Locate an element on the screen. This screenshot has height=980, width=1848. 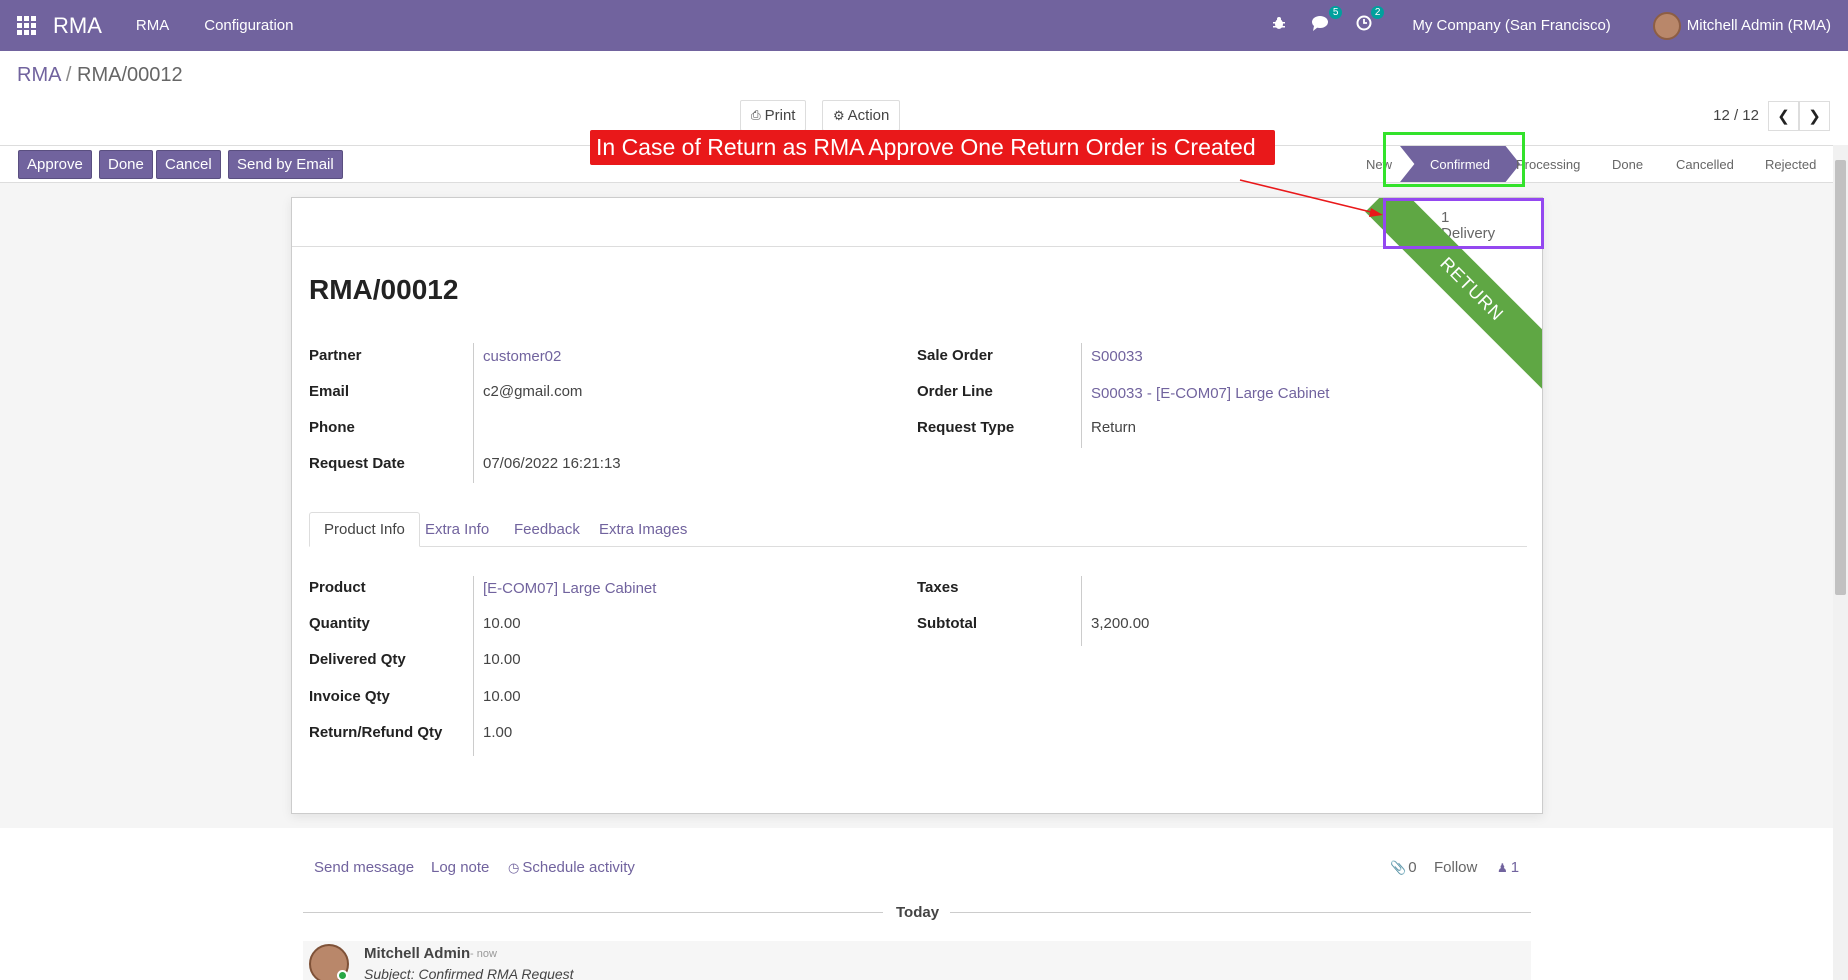
app-brand: RMA is located at coordinates (77, 26).